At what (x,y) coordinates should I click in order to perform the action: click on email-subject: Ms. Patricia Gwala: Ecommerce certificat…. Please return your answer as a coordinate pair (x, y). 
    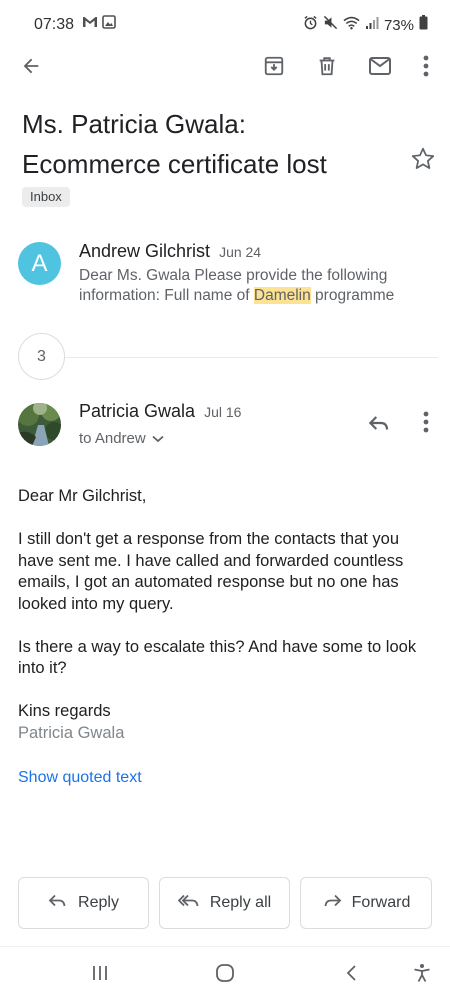
    Looking at the image, I should click on (207, 144).